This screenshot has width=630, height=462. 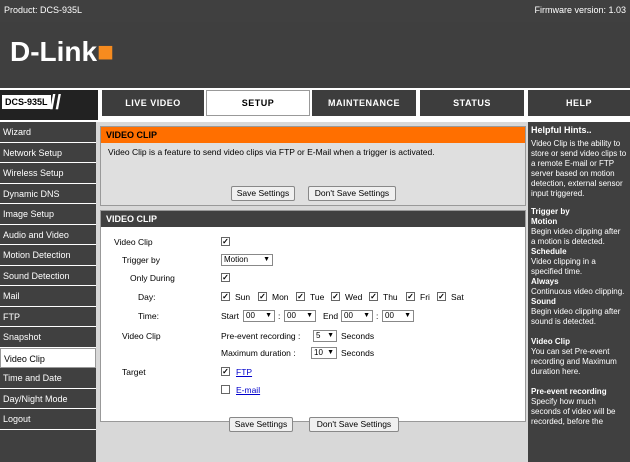 I want to click on day-wed-checkbox: ✓, so click(x=335, y=296).